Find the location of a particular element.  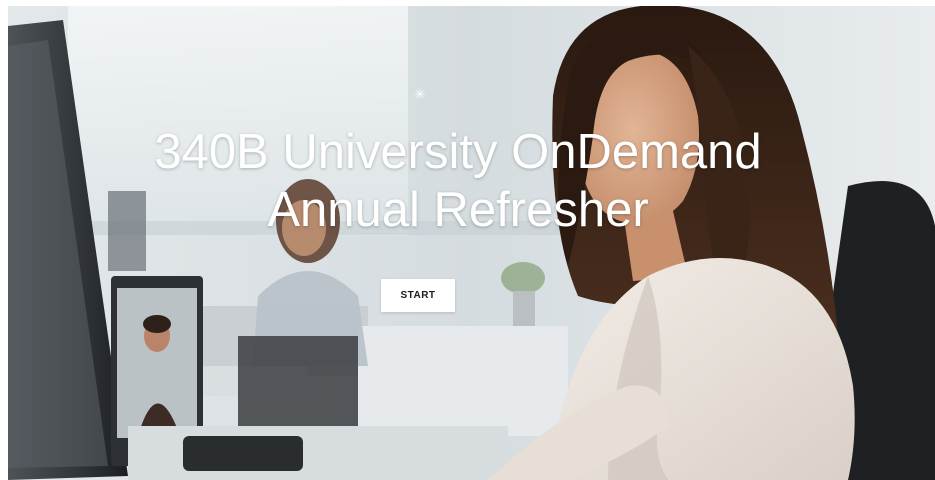

course-title-line-1: 340B University OnDemand is located at coordinates (458, 152).